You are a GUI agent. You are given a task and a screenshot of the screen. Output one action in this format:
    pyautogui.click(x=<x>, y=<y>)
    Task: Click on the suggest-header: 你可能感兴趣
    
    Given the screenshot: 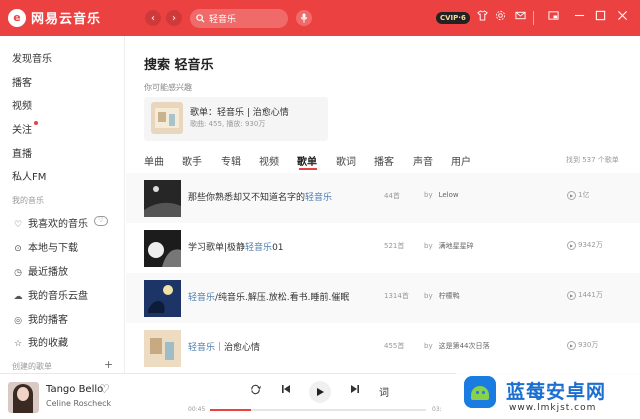 What is the action you would take?
    pyautogui.click(x=168, y=87)
    